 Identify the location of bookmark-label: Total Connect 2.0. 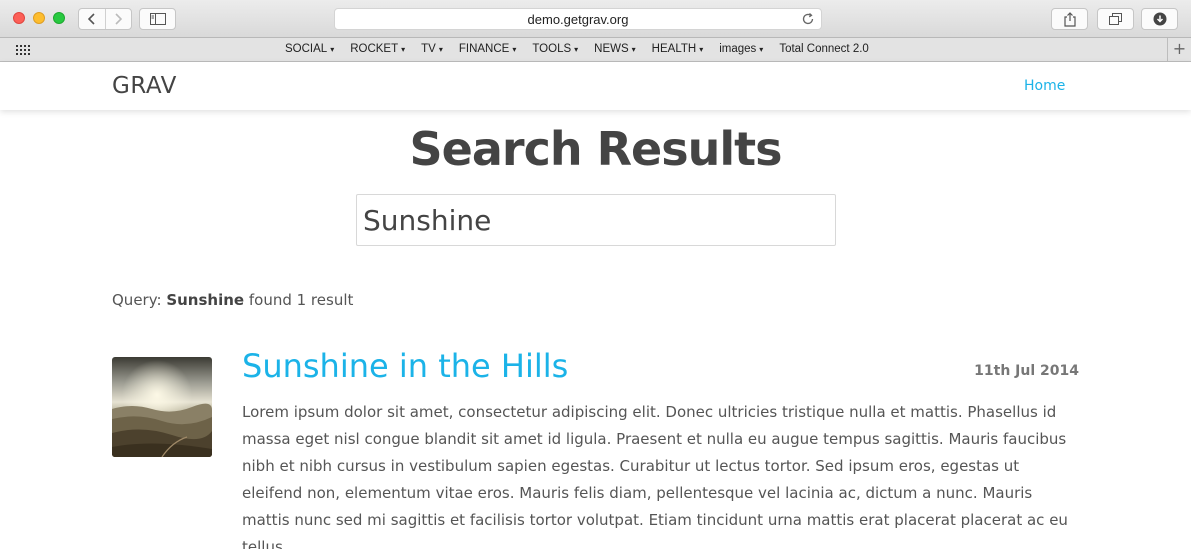
(824, 49).